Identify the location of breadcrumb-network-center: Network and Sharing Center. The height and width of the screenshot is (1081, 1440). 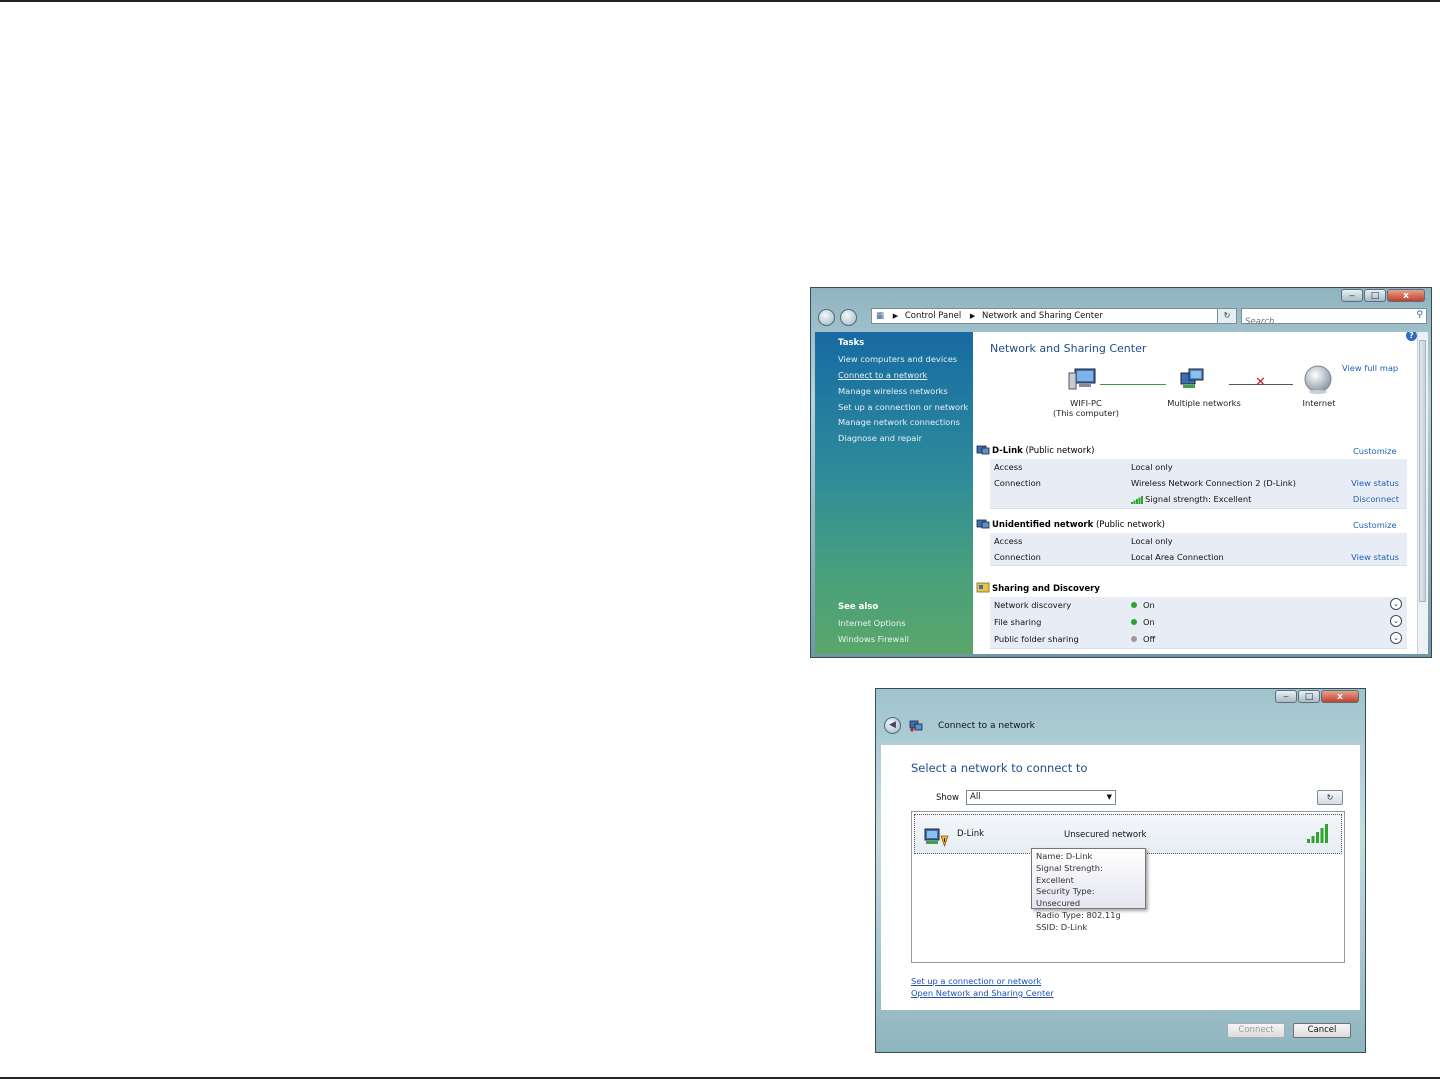
(1042, 316).